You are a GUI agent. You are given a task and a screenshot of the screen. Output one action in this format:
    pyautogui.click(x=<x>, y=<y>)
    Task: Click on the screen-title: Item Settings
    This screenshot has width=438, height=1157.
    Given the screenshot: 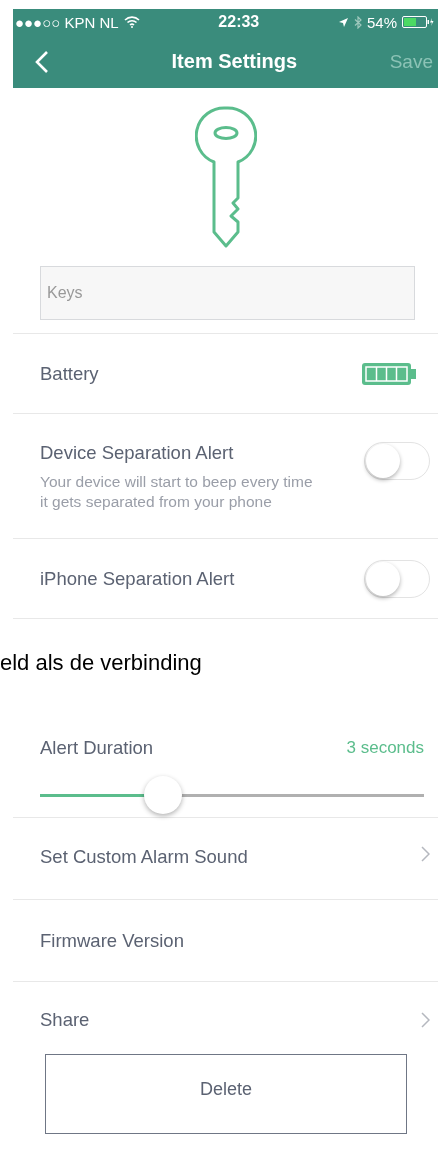 What is the action you would take?
    pyautogui.click(x=234, y=61)
    